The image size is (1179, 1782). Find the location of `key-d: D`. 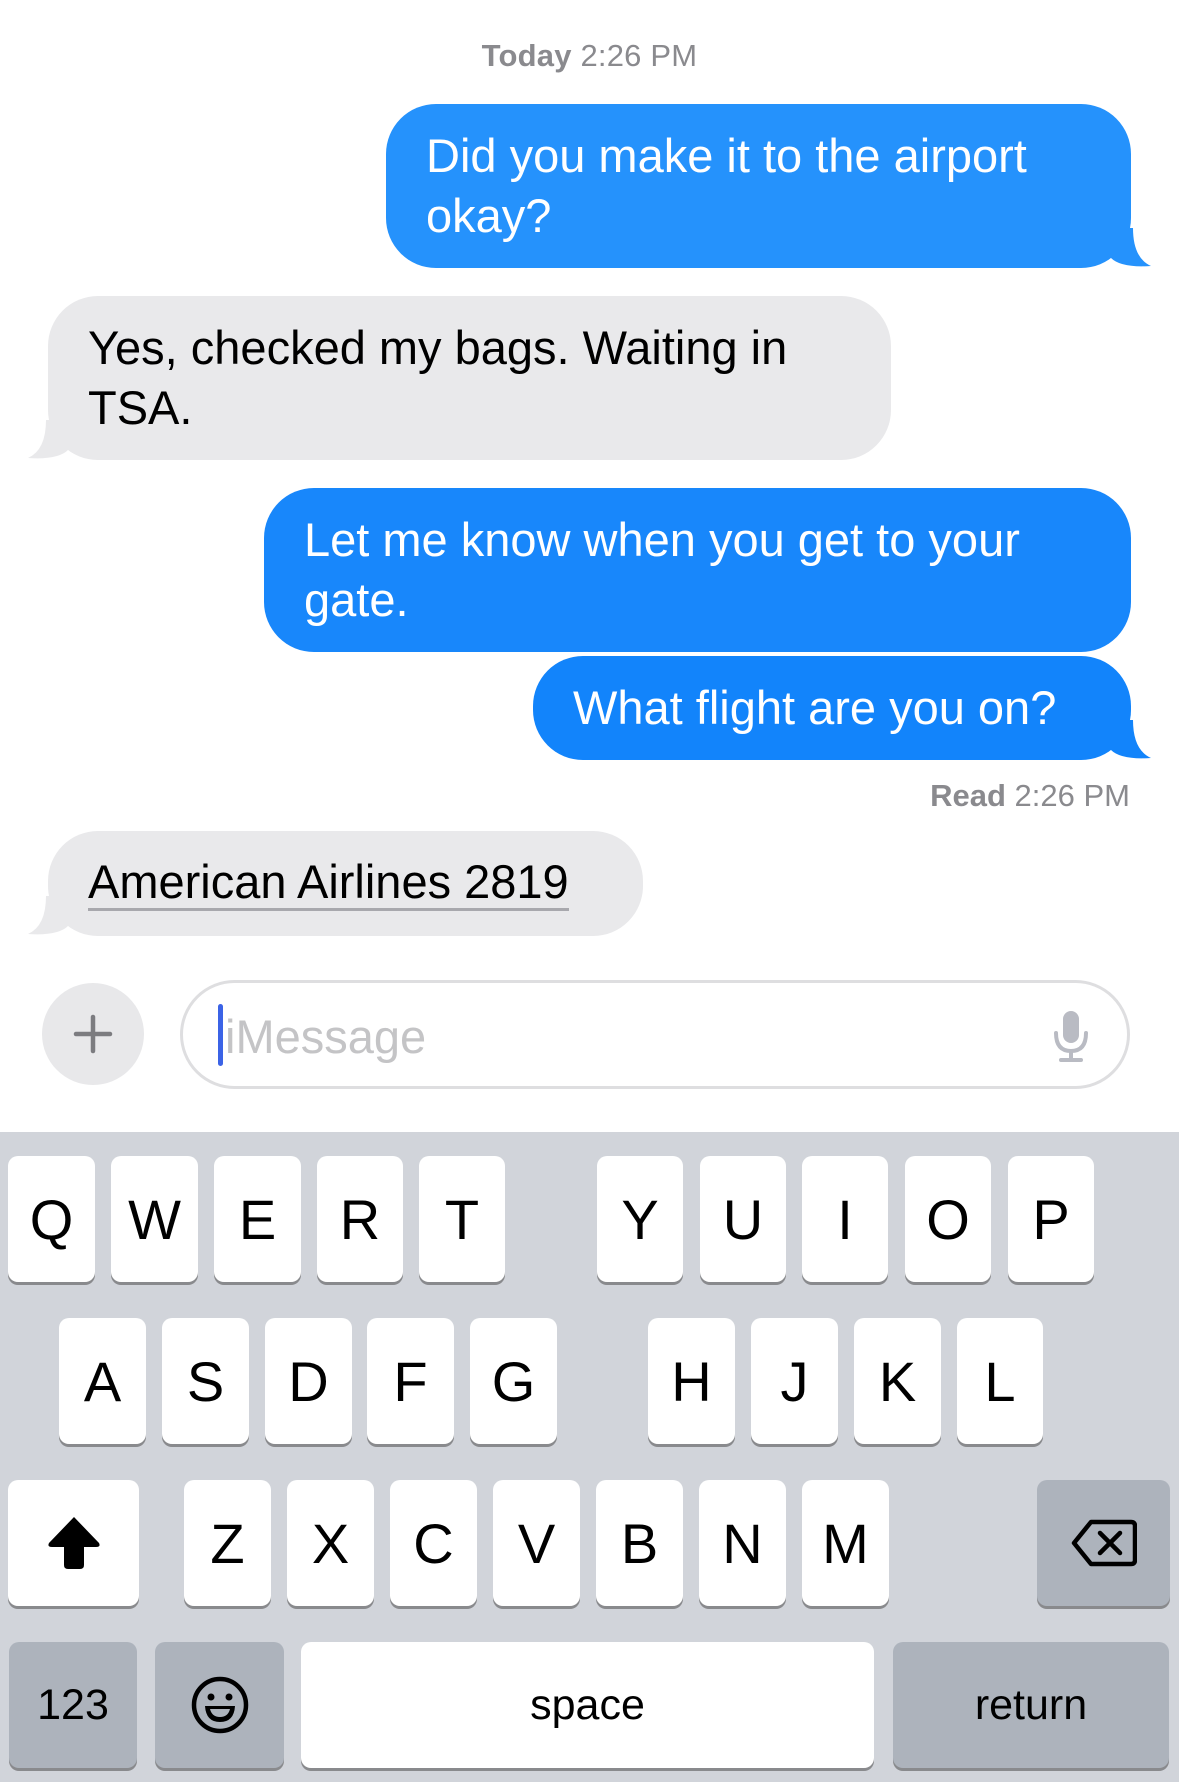

key-d: D is located at coordinates (308, 1381).